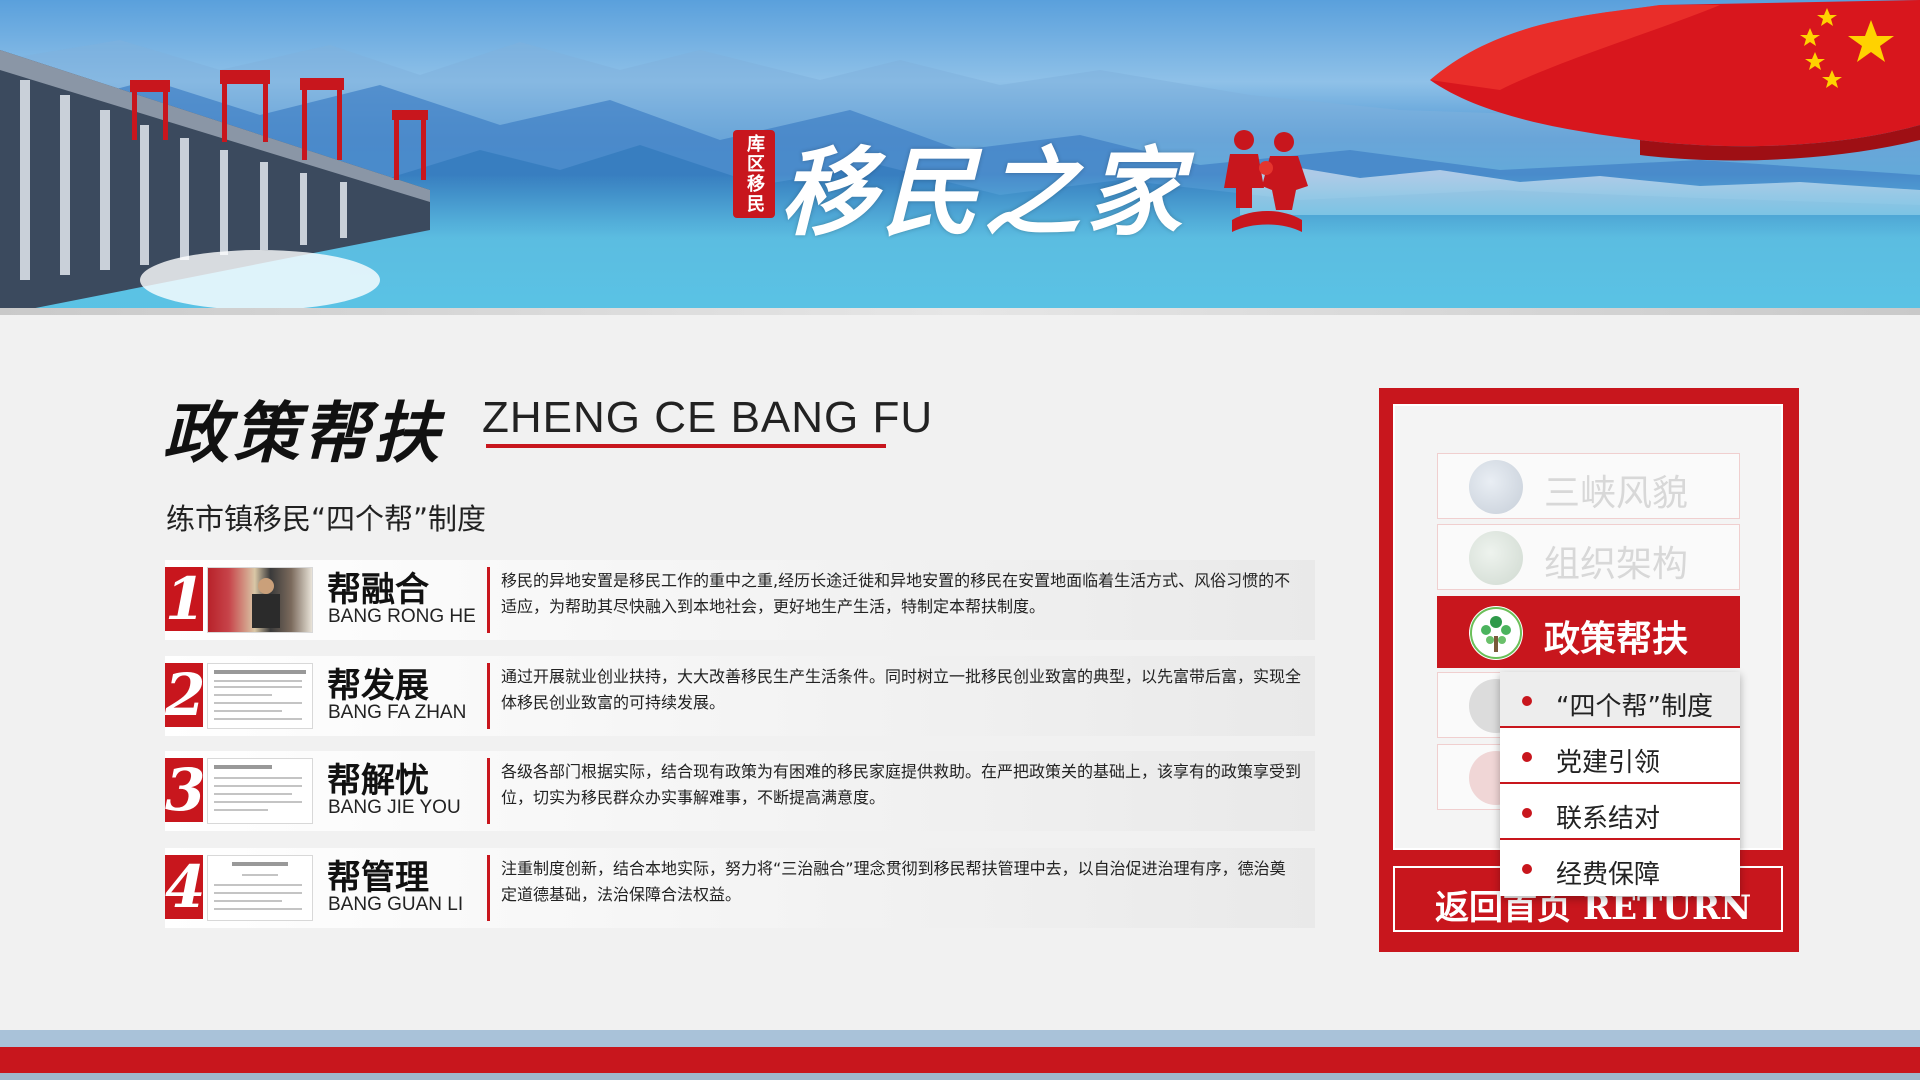 This screenshot has height=1080, width=1920. What do you see at coordinates (1266, 181) in the screenshot?
I see `family-emblem-icon` at bounding box center [1266, 181].